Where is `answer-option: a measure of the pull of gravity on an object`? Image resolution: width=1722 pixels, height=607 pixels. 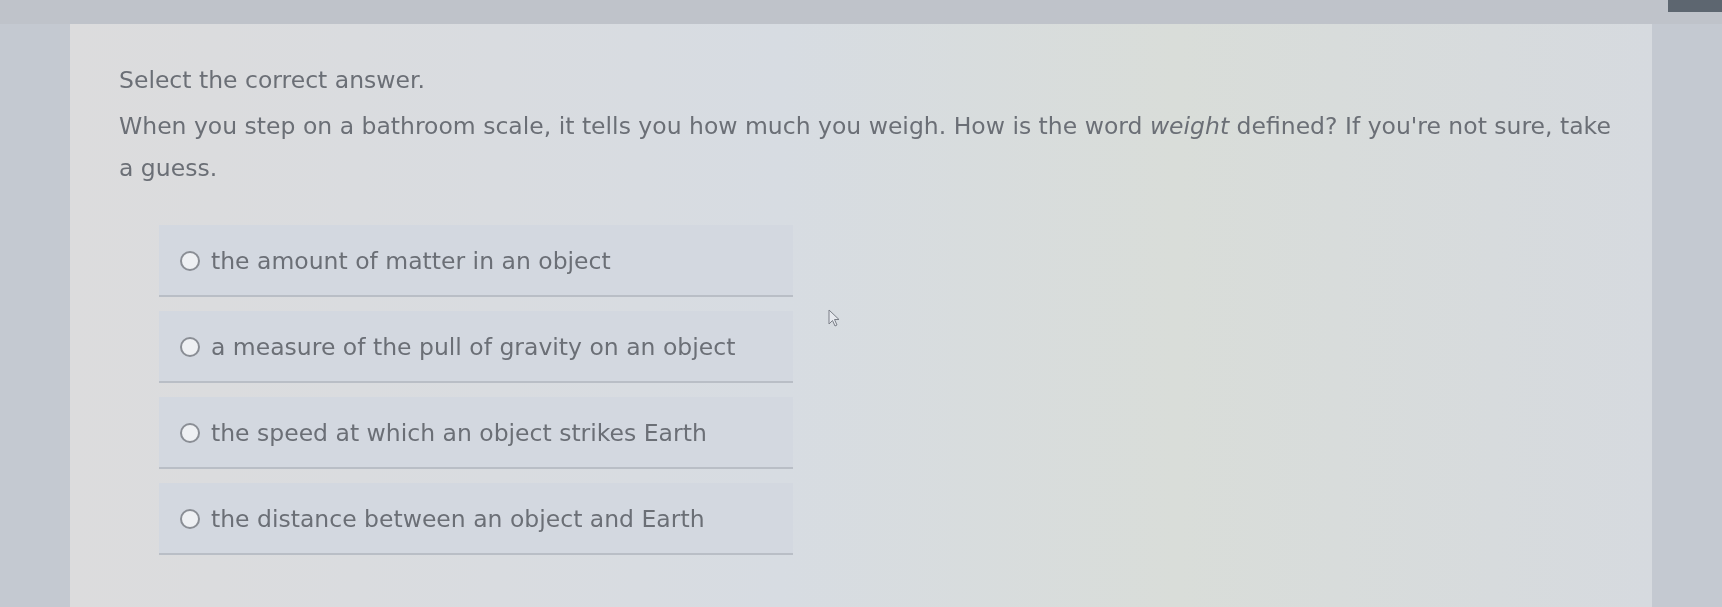
answer-option: a measure of the pull of gravity on an object is located at coordinates (476, 347).